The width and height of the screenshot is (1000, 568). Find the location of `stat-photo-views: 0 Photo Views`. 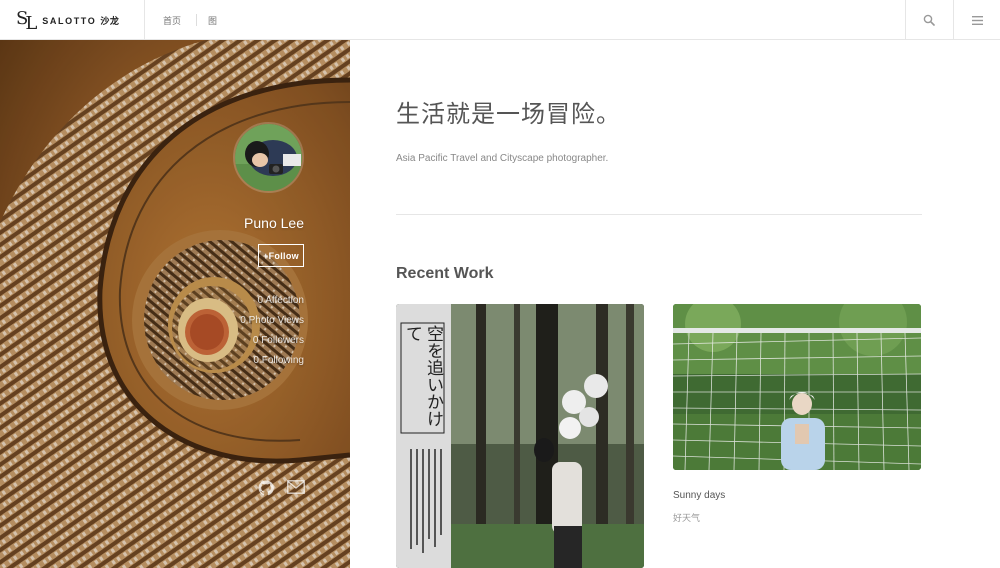

stat-photo-views: 0 Photo Views is located at coordinates (272, 320).